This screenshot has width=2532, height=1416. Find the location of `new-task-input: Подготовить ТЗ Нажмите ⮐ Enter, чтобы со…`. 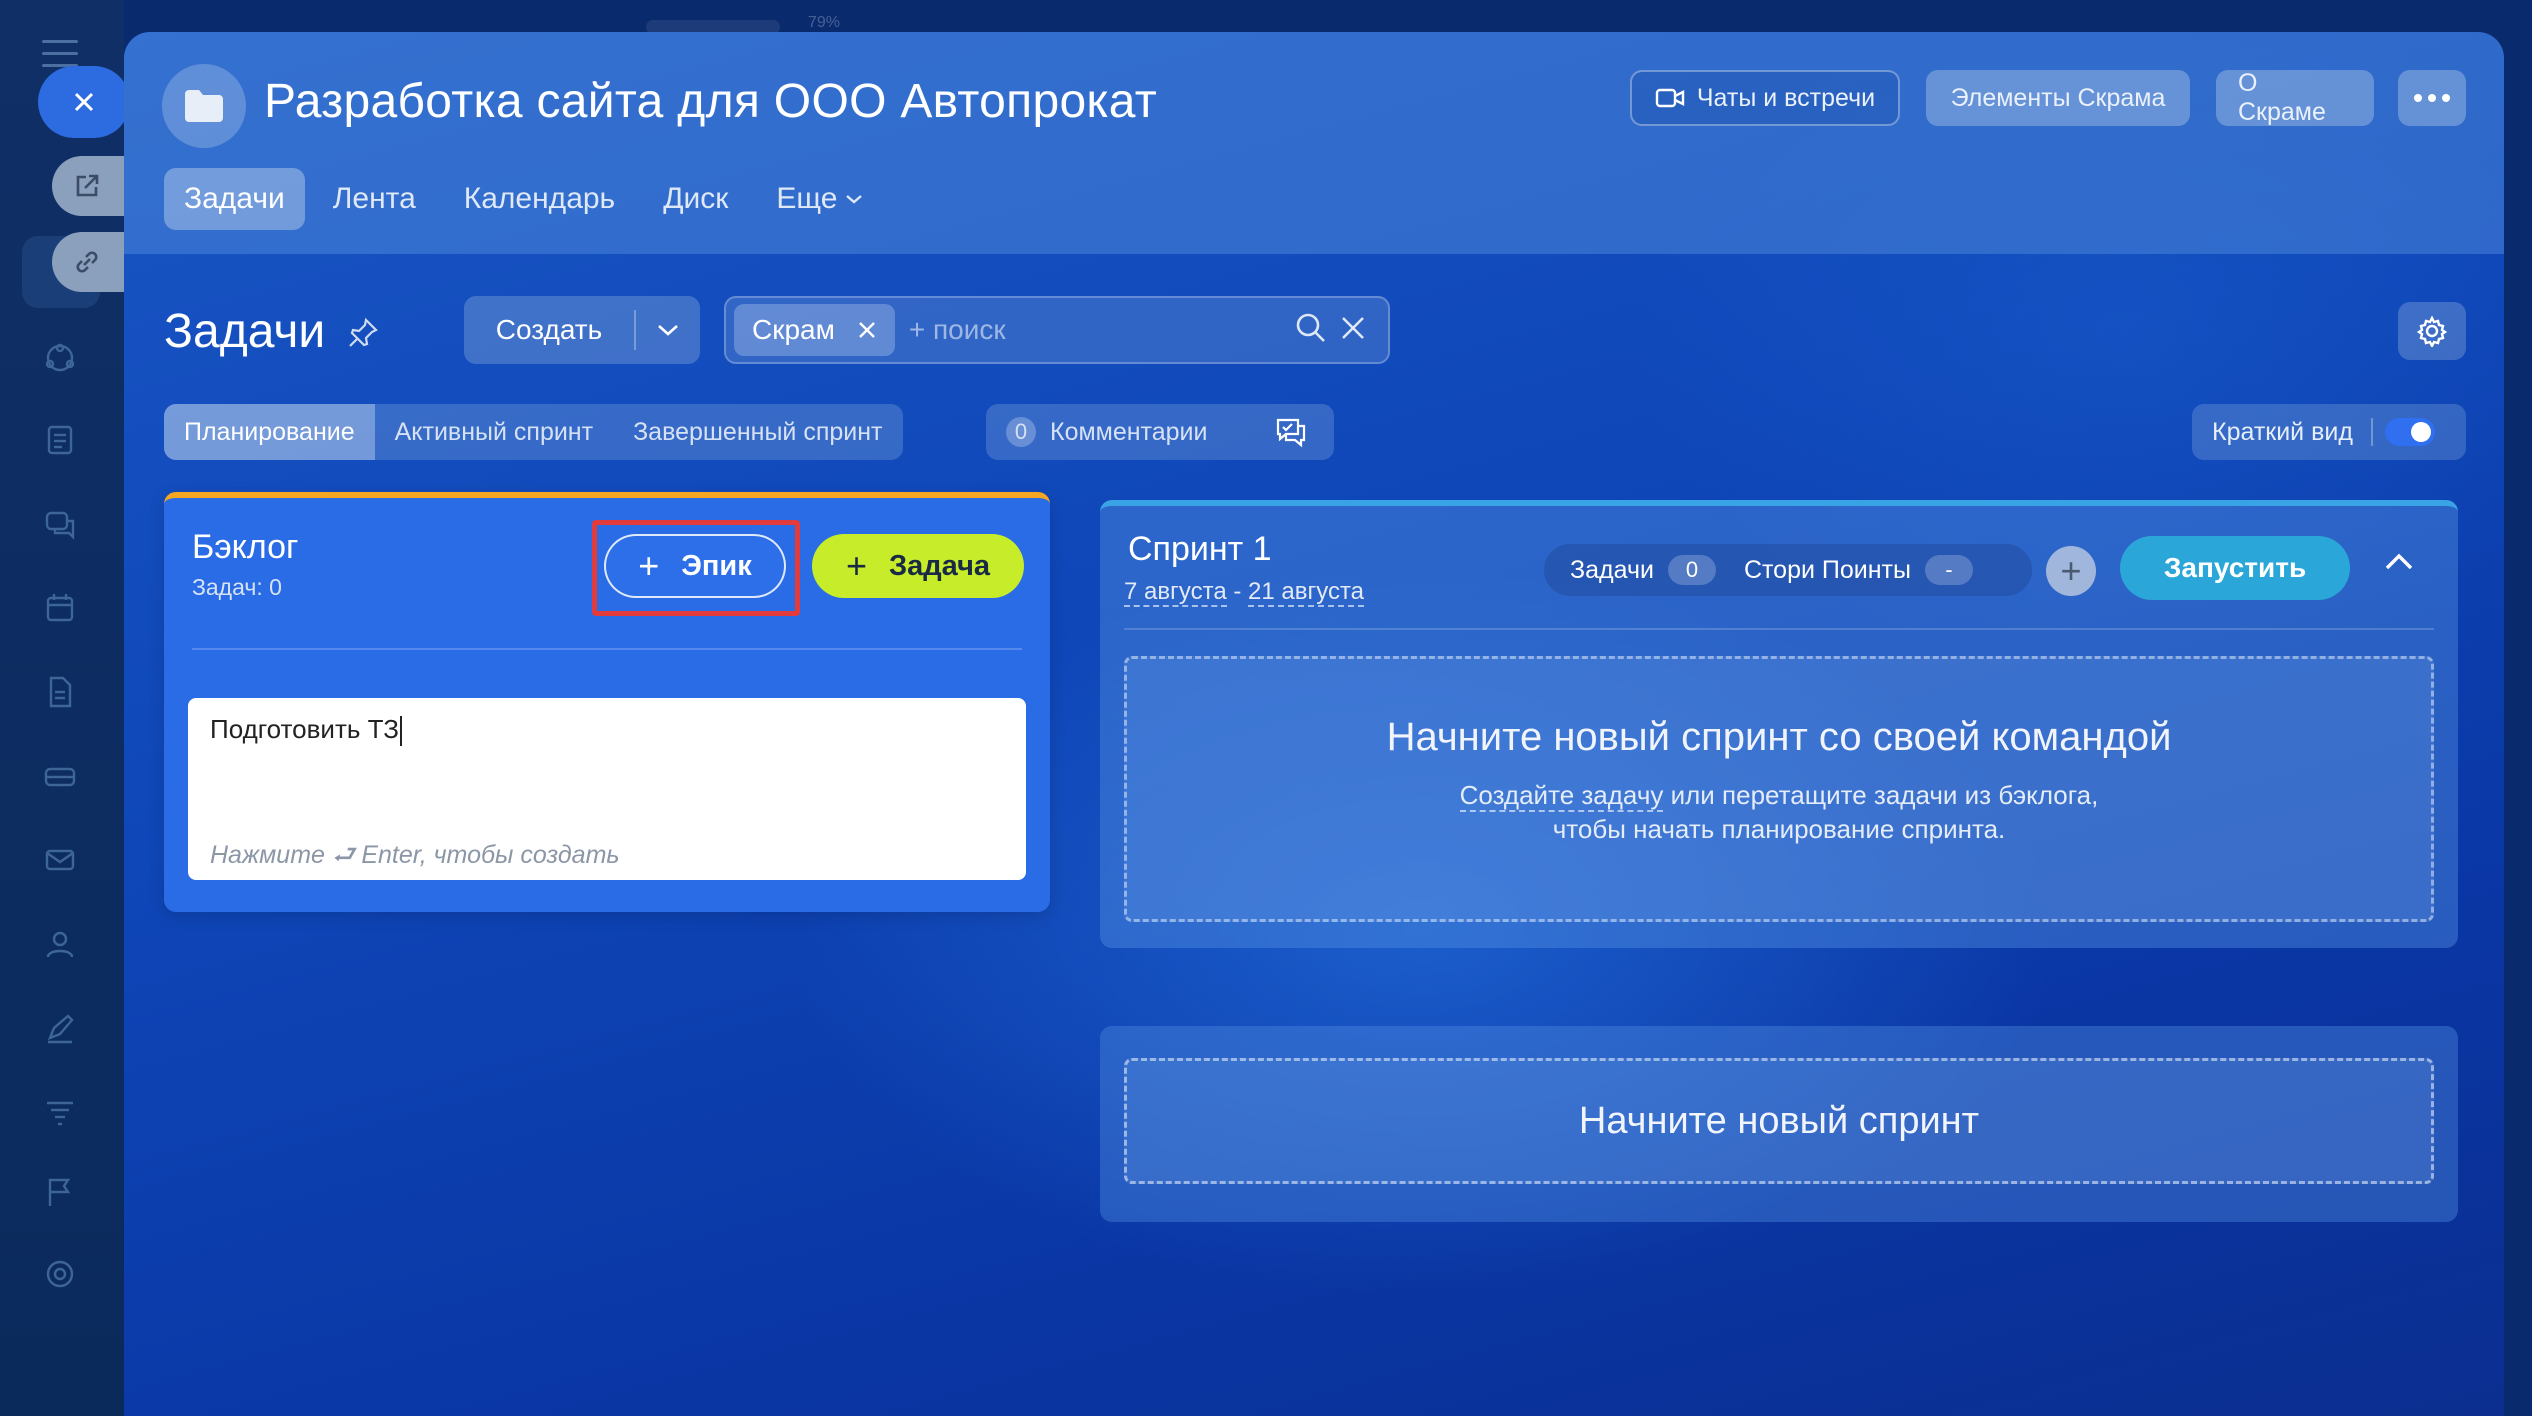

new-task-input: Подготовить ТЗ Нажмите ⮐ Enter, чтобы со… is located at coordinates (607, 789).